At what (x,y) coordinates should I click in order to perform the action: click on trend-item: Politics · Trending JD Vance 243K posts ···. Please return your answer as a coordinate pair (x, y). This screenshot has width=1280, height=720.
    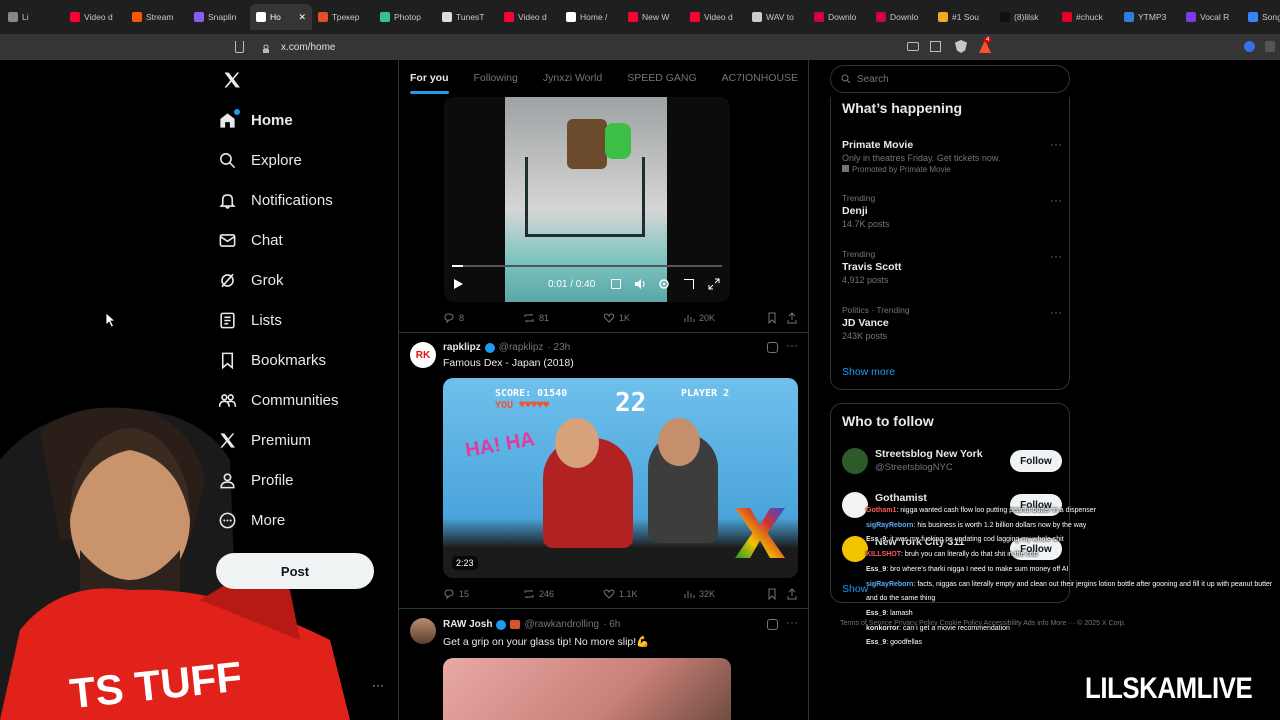
    Looking at the image, I should click on (952, 323).